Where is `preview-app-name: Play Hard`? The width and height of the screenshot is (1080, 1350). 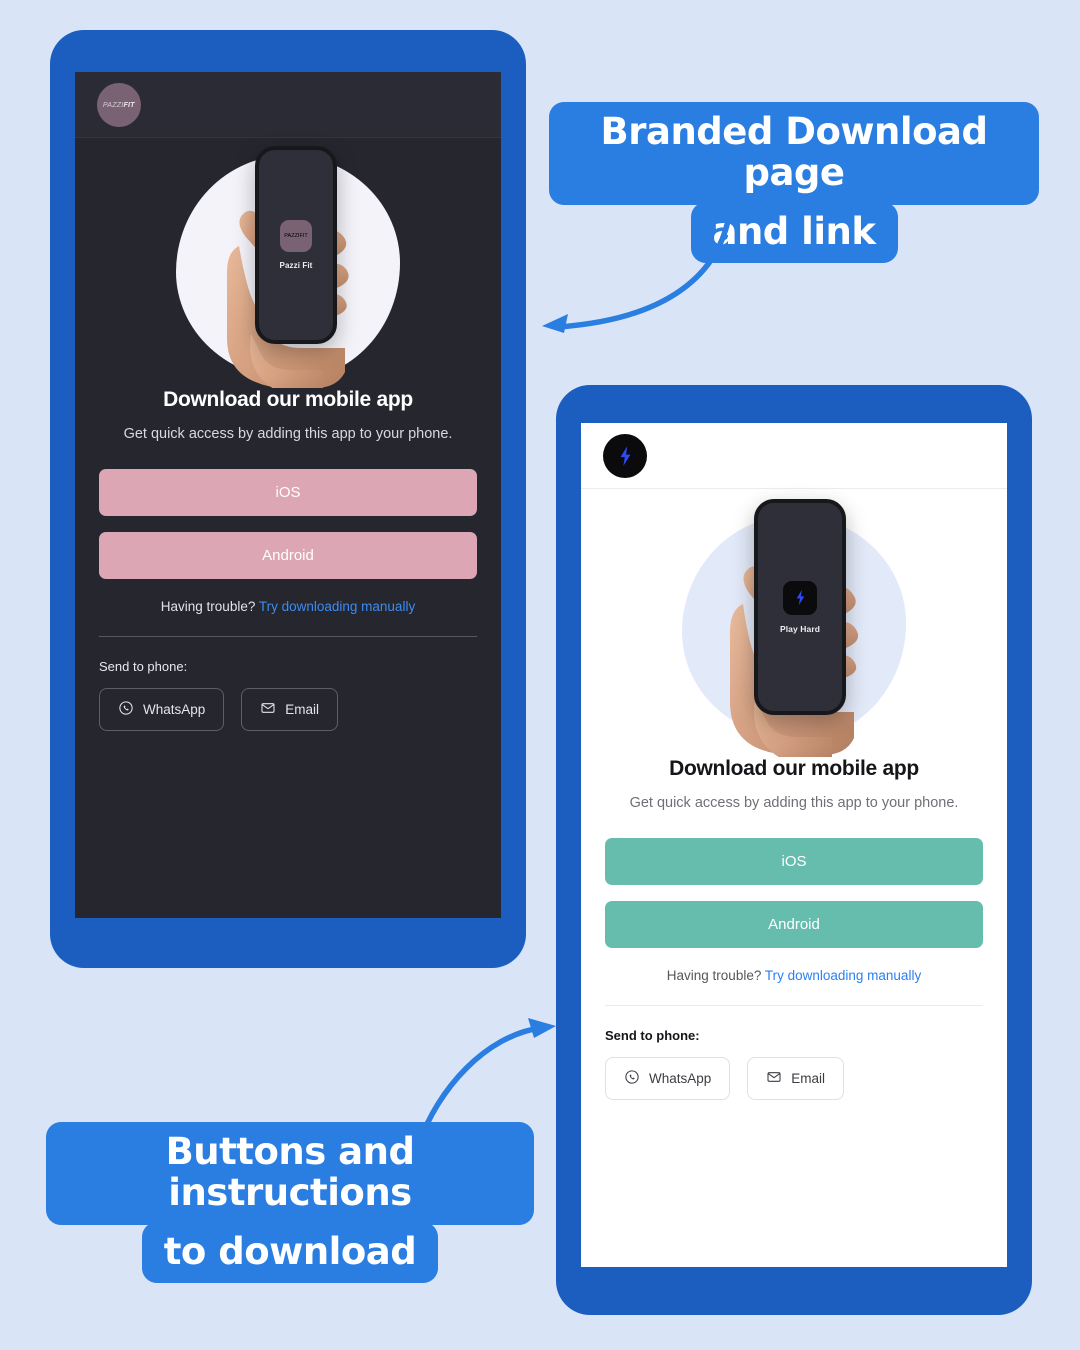 preview-app-name: Play Hard is located at coordinates (800, 628).